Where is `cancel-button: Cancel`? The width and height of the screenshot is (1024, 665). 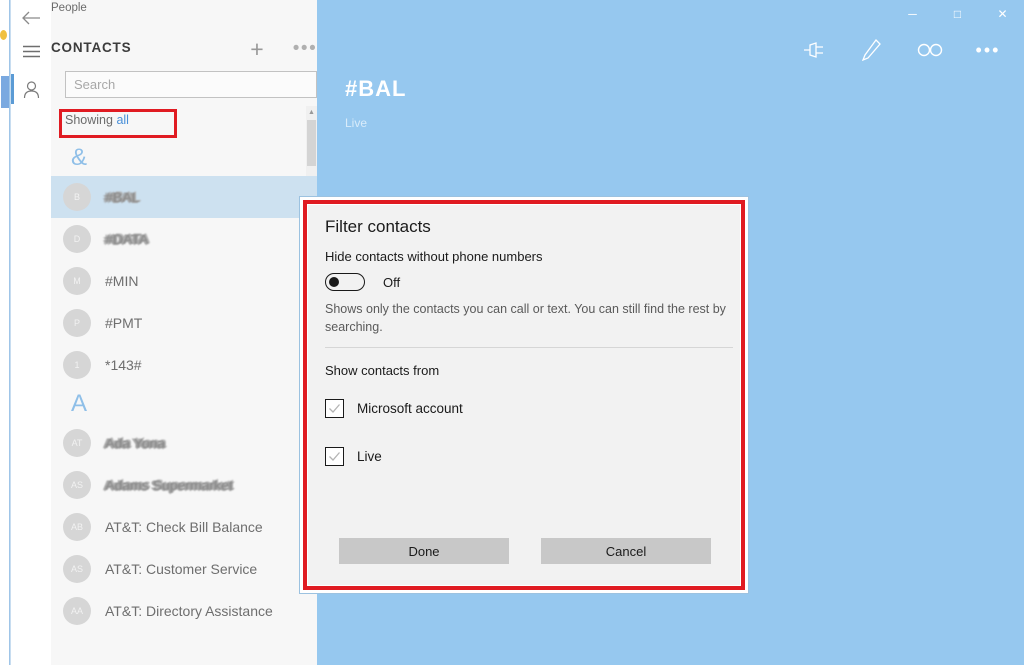 cancel-button: Cancel is located at coordinates (626, 551).